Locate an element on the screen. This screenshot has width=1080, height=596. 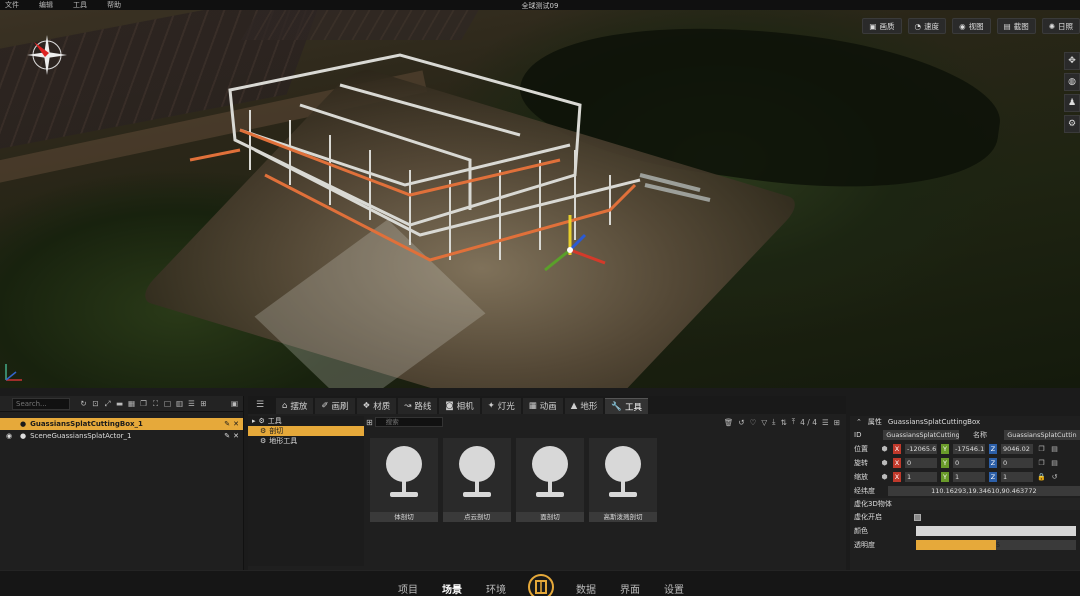
move-icon: ✥ is located at coordinates (1072, 61).